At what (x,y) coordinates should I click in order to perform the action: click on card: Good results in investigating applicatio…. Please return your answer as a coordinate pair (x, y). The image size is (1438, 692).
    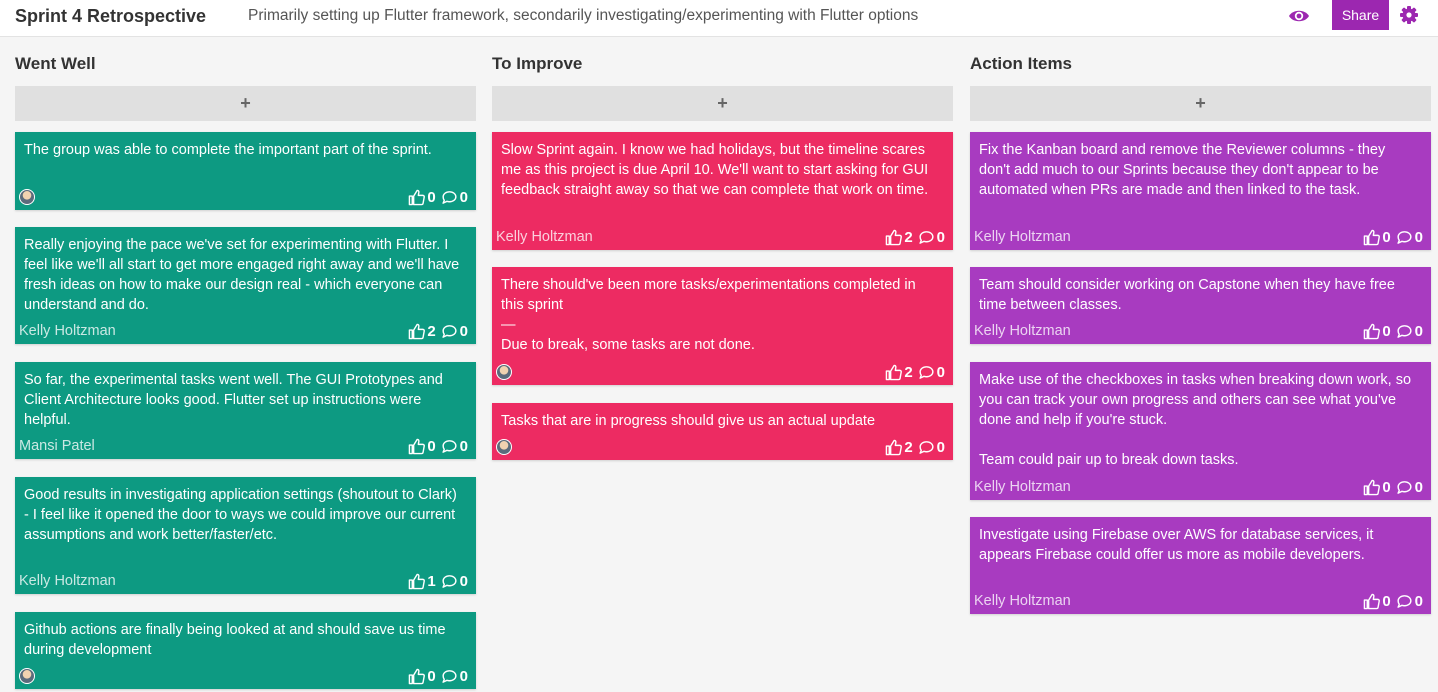
    Looking at the image, I should click on (245, 535).